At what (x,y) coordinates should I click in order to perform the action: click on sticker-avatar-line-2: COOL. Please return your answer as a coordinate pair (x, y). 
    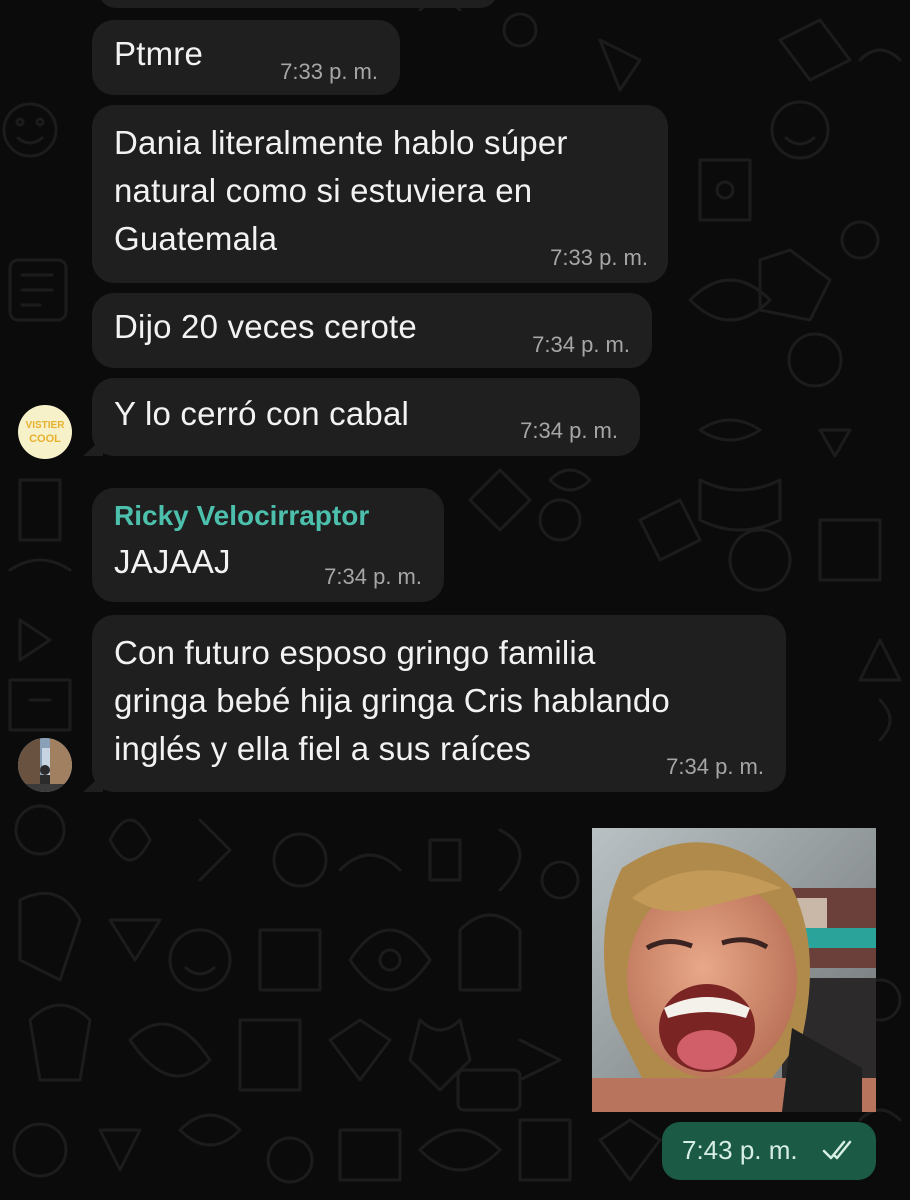
    Looking at the image, I should click on (45, 439).